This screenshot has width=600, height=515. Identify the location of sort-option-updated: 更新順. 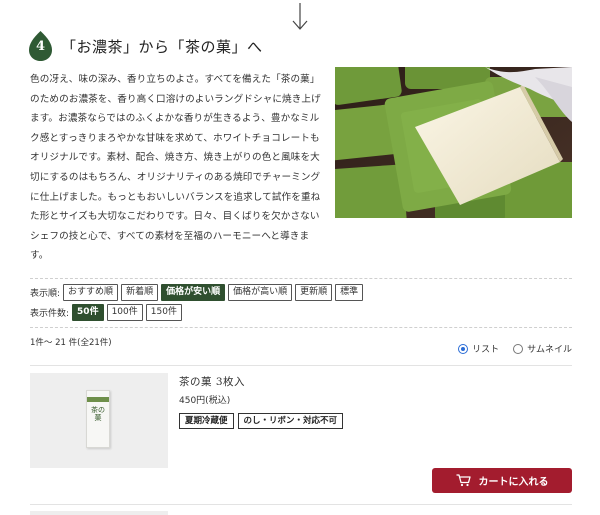
(314, 292).